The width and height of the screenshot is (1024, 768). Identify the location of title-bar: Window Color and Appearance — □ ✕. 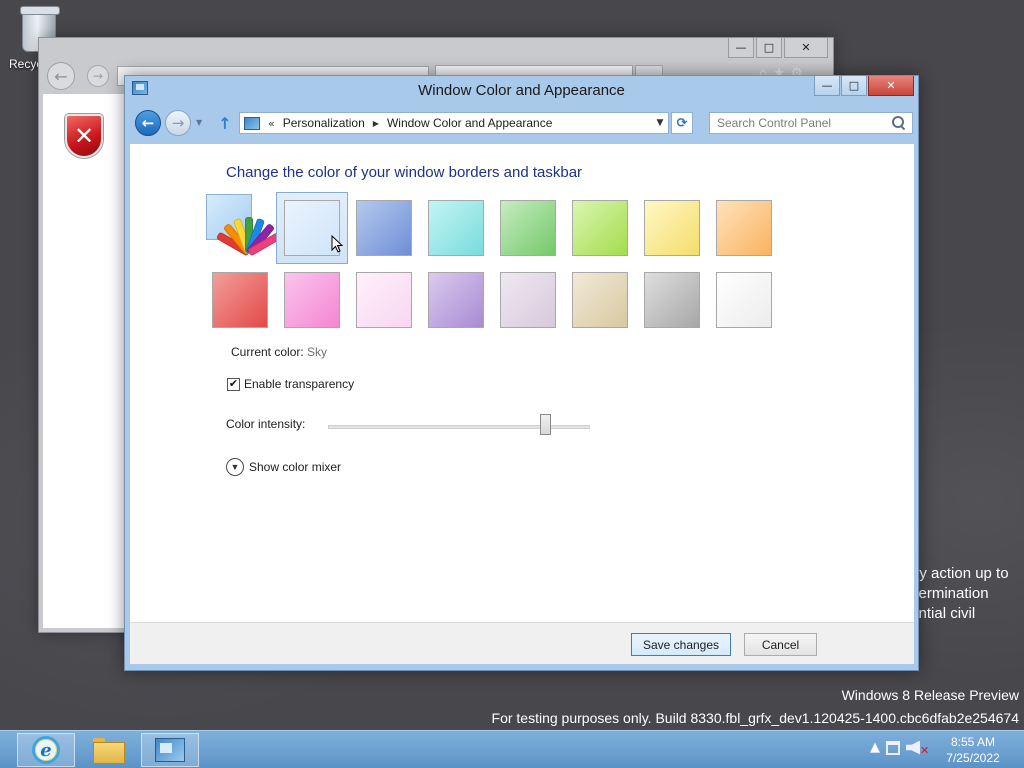
(521, 91).